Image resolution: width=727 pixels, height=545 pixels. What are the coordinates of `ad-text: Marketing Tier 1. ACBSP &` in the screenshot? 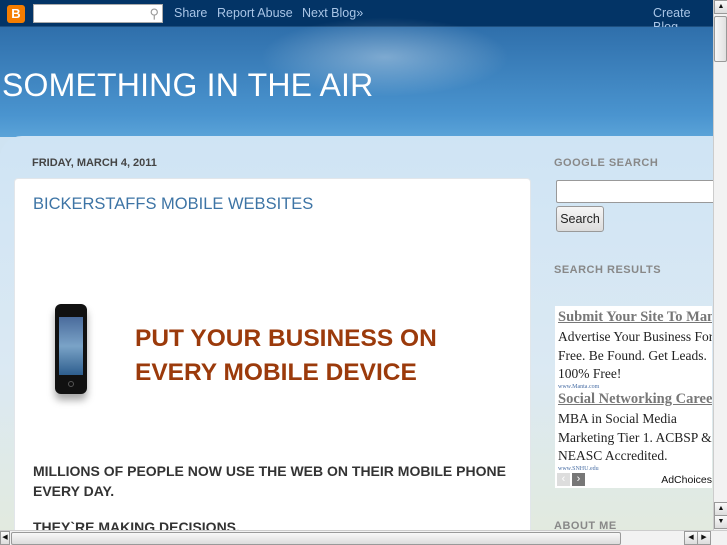 It's located at (635, 437).